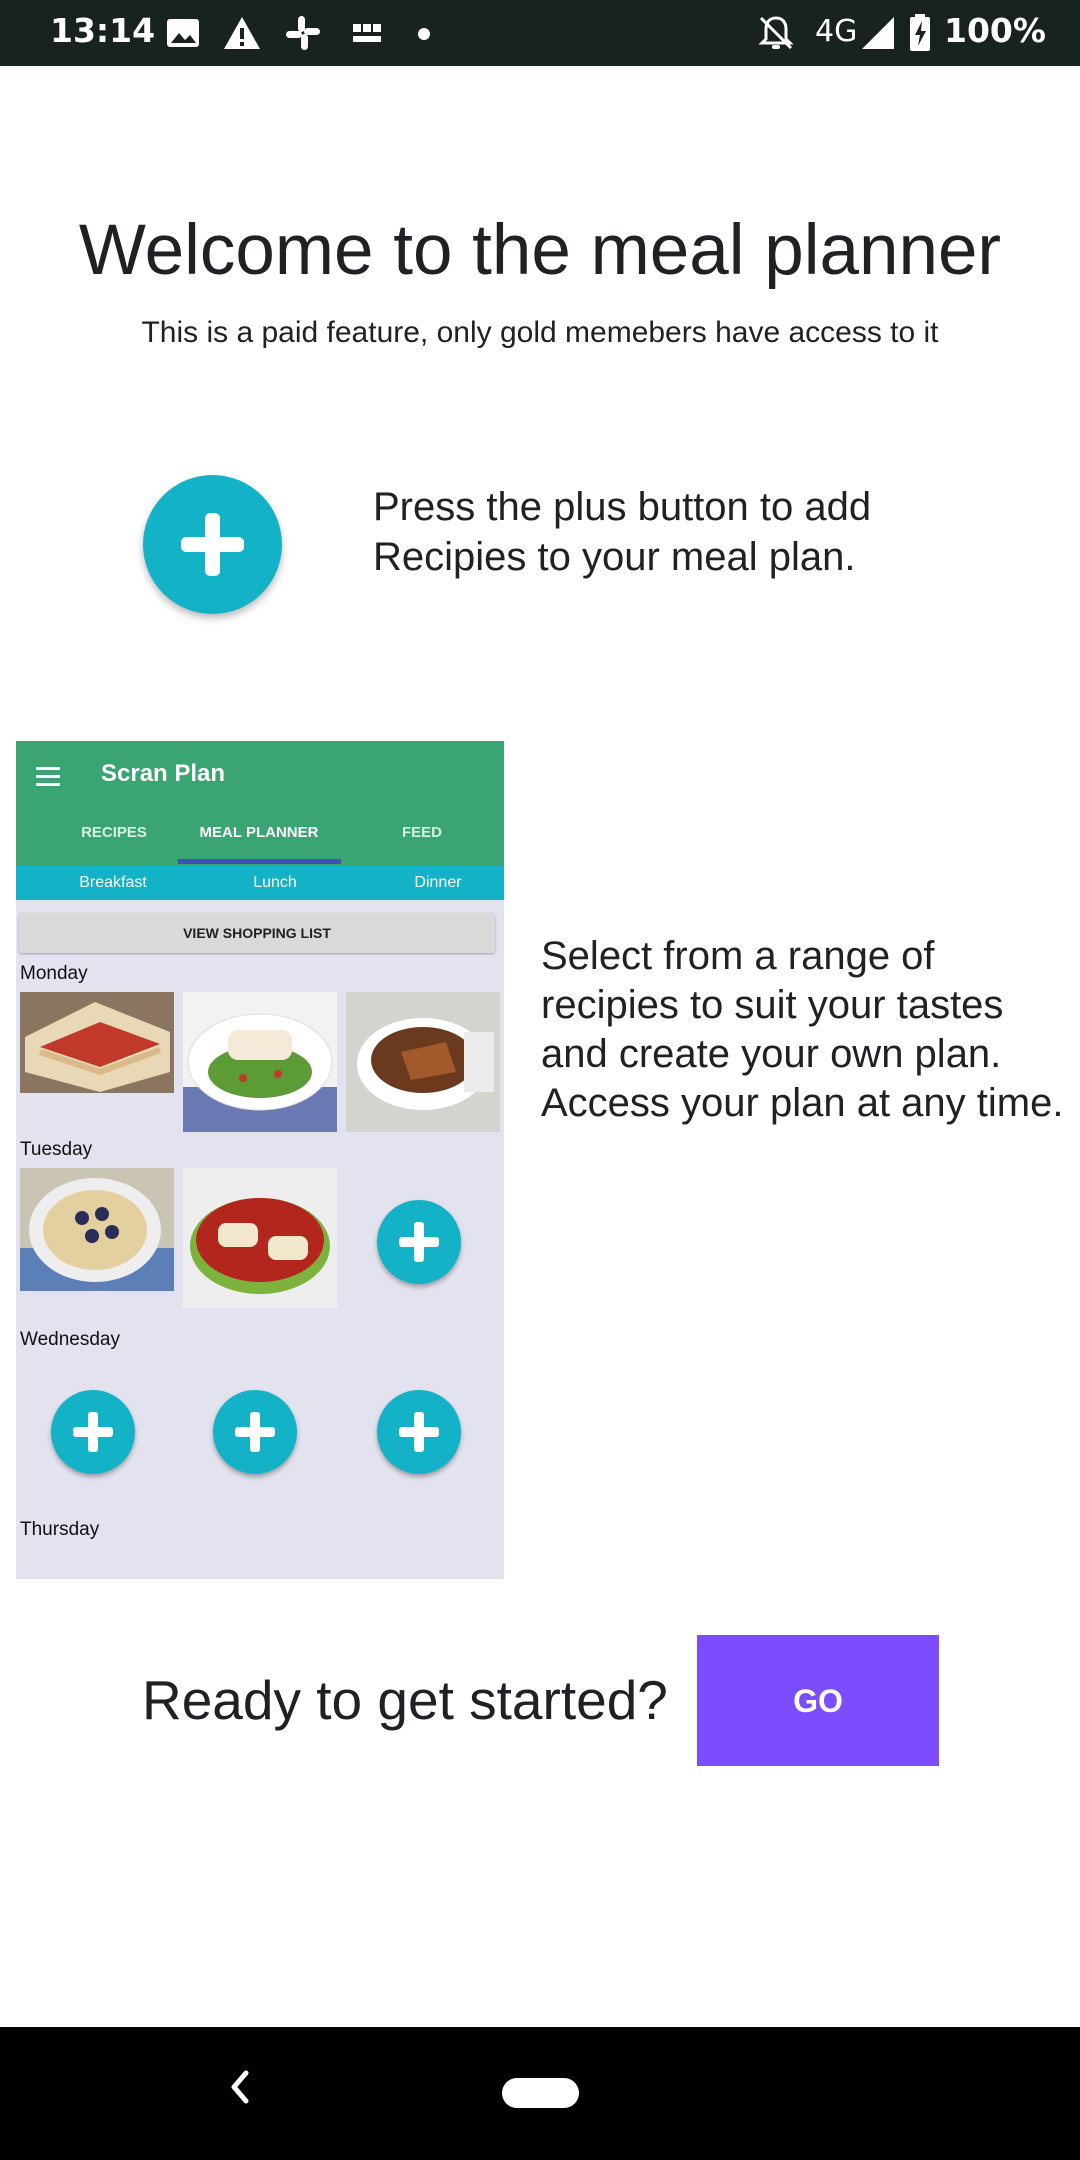 The width and height of the screenshot is (1080, 2160). I want to click on preview-tab-lunch: Lunch, so click(275, 882).